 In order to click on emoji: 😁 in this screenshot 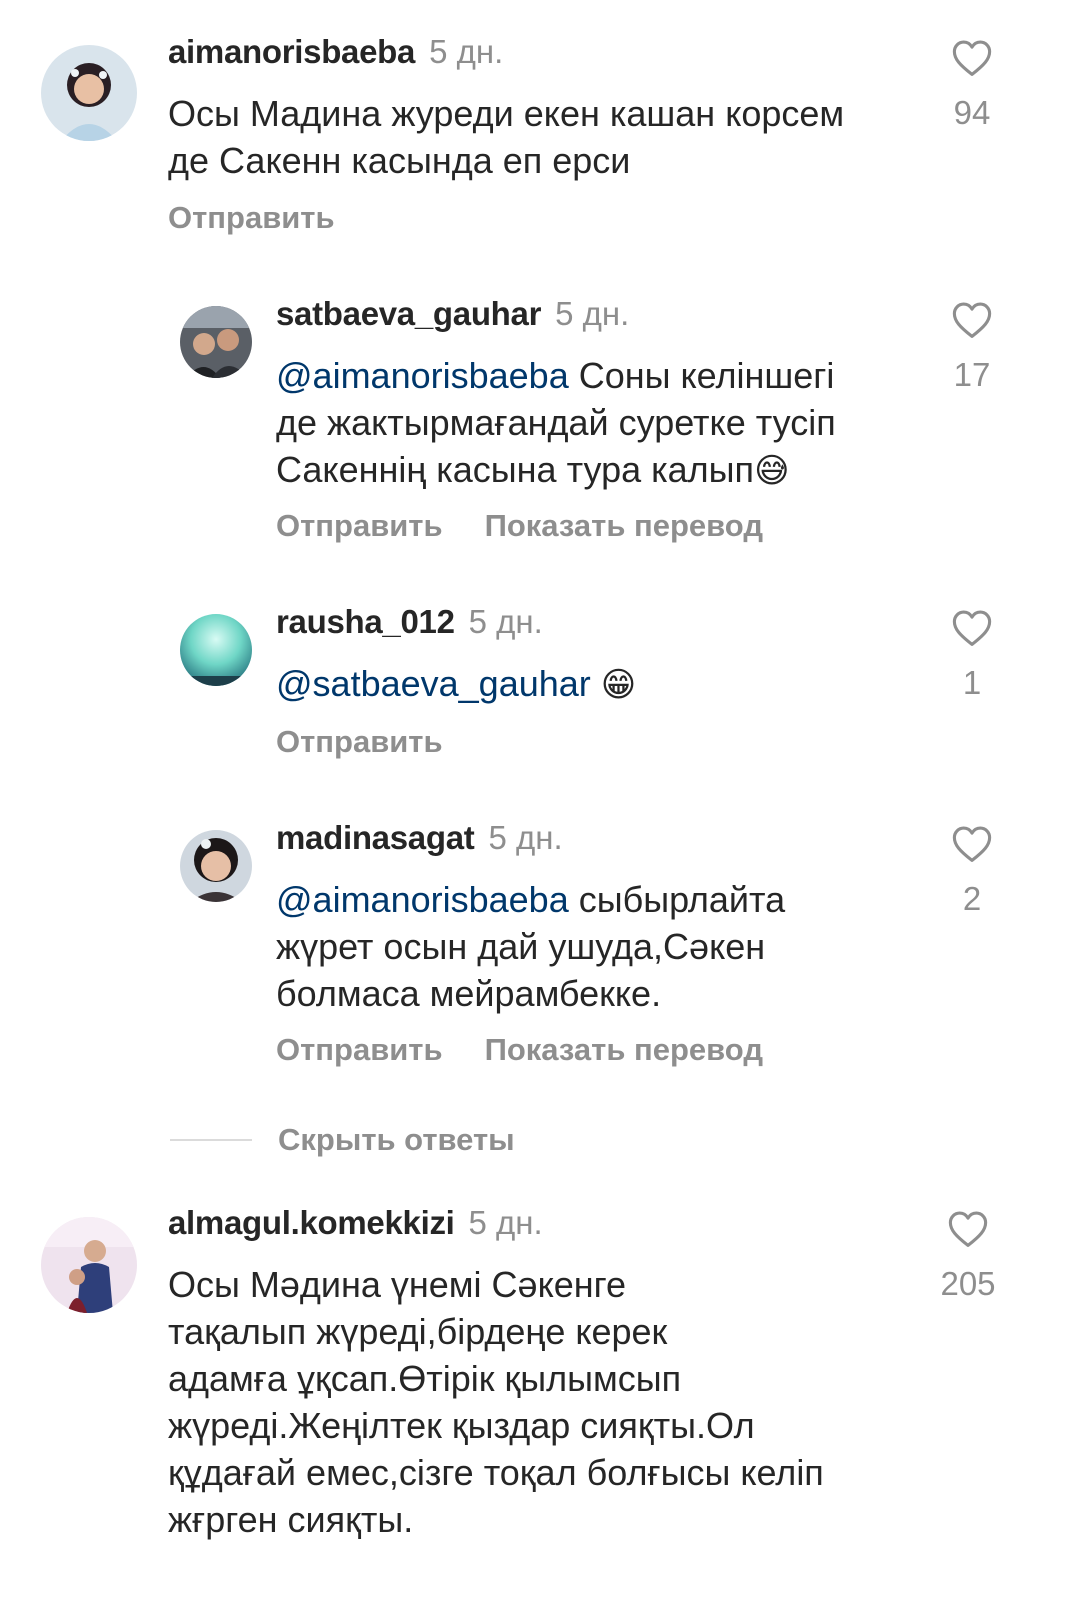, I will do `click(618, 685)`.